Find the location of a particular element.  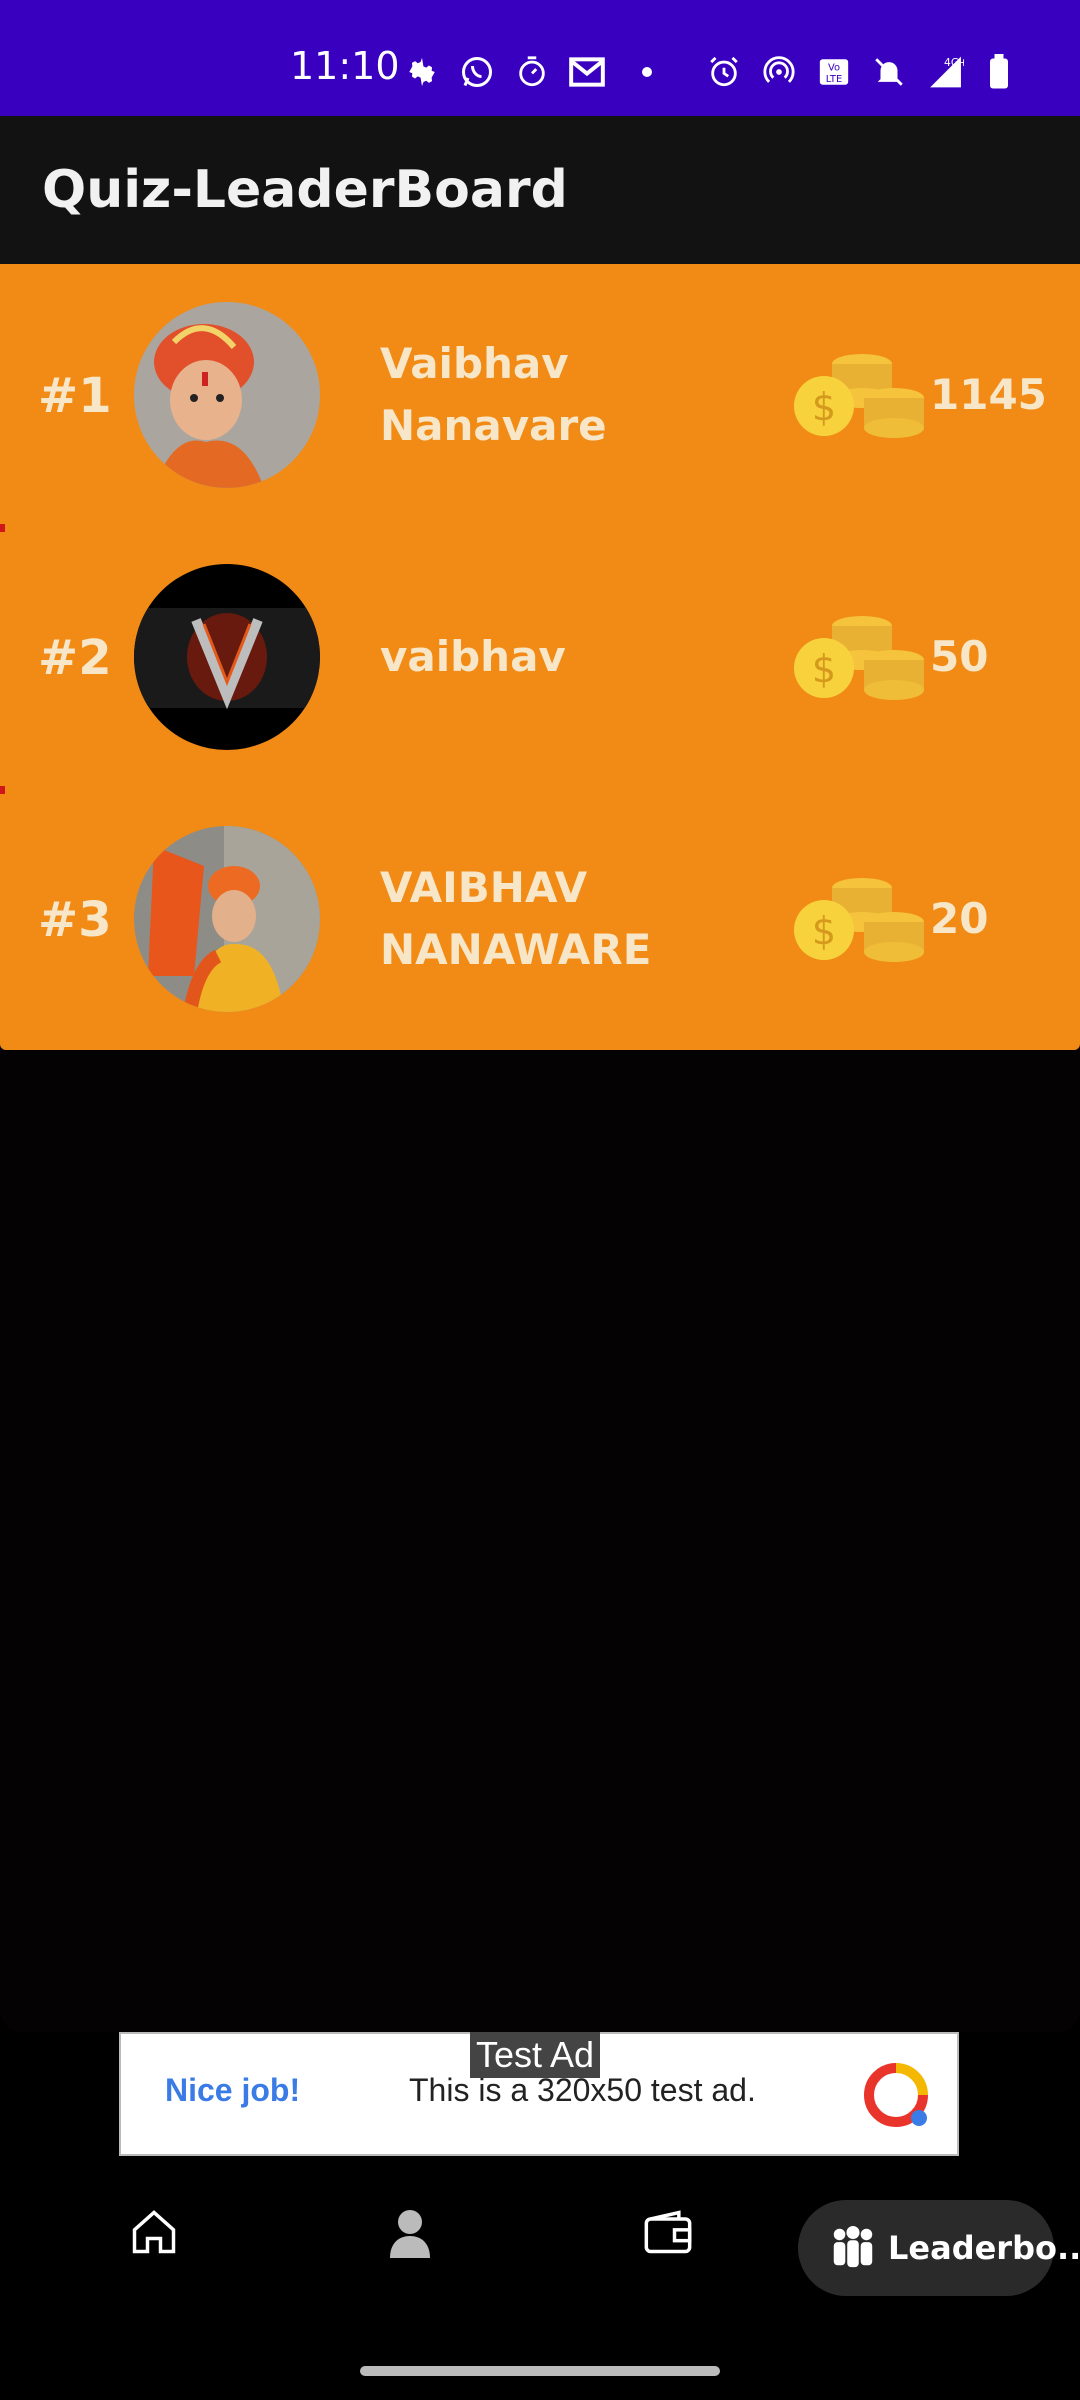

nav-wallet is located at coordinates (668, 2234).